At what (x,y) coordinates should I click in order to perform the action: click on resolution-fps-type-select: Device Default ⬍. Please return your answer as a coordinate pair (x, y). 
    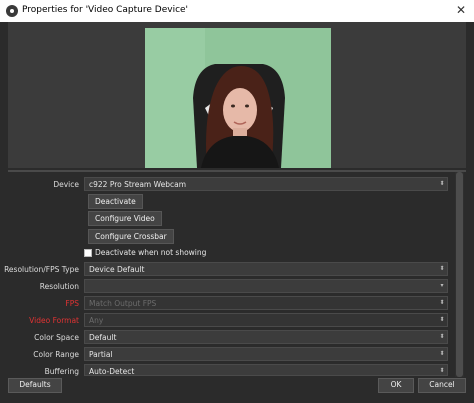
    Looking at the image, I should click on (266, 269).